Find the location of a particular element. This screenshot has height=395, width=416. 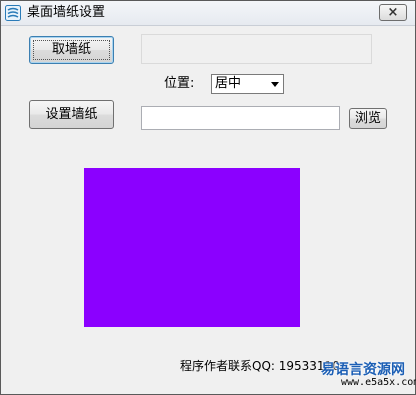

set-wallpaper-label: 设置墙纸 is located at coordinates (71, 114).